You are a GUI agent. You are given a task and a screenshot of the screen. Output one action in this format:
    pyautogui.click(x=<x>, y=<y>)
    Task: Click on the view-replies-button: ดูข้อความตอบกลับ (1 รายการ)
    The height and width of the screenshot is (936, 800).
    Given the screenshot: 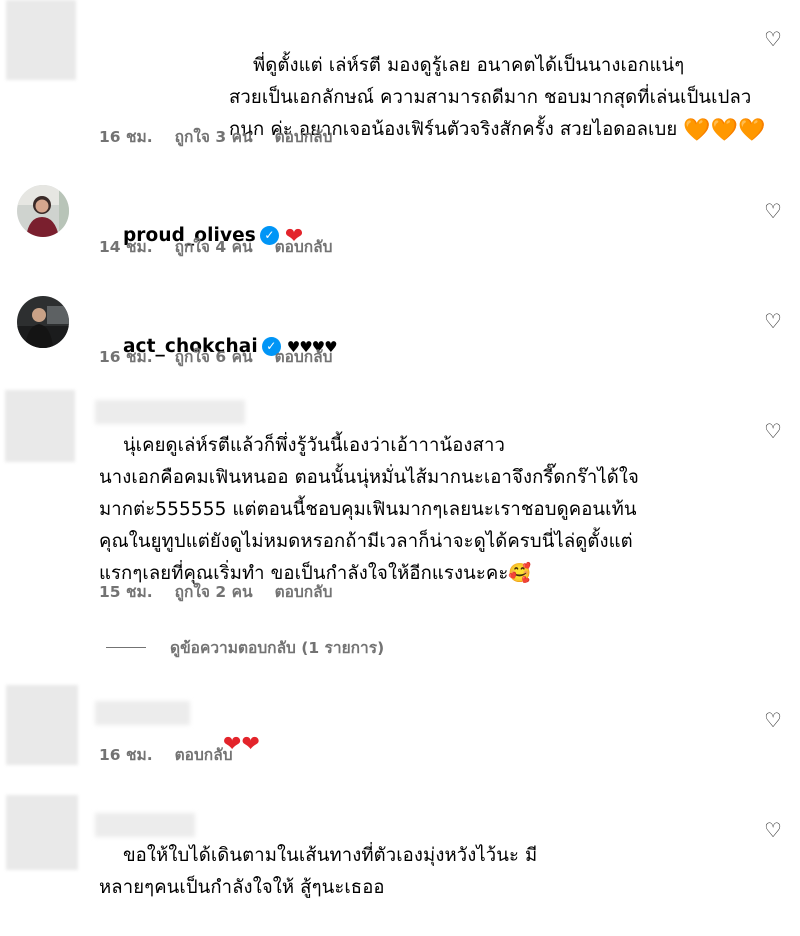 What is the action you would take?
    pyautogui.click(x=245, y=647)
    